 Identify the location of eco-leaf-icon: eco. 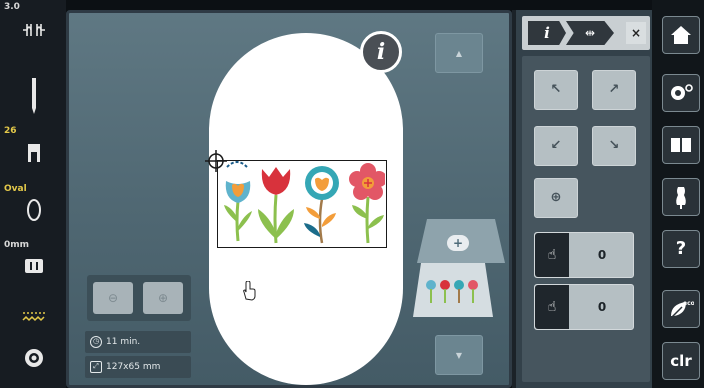
(682, 309).